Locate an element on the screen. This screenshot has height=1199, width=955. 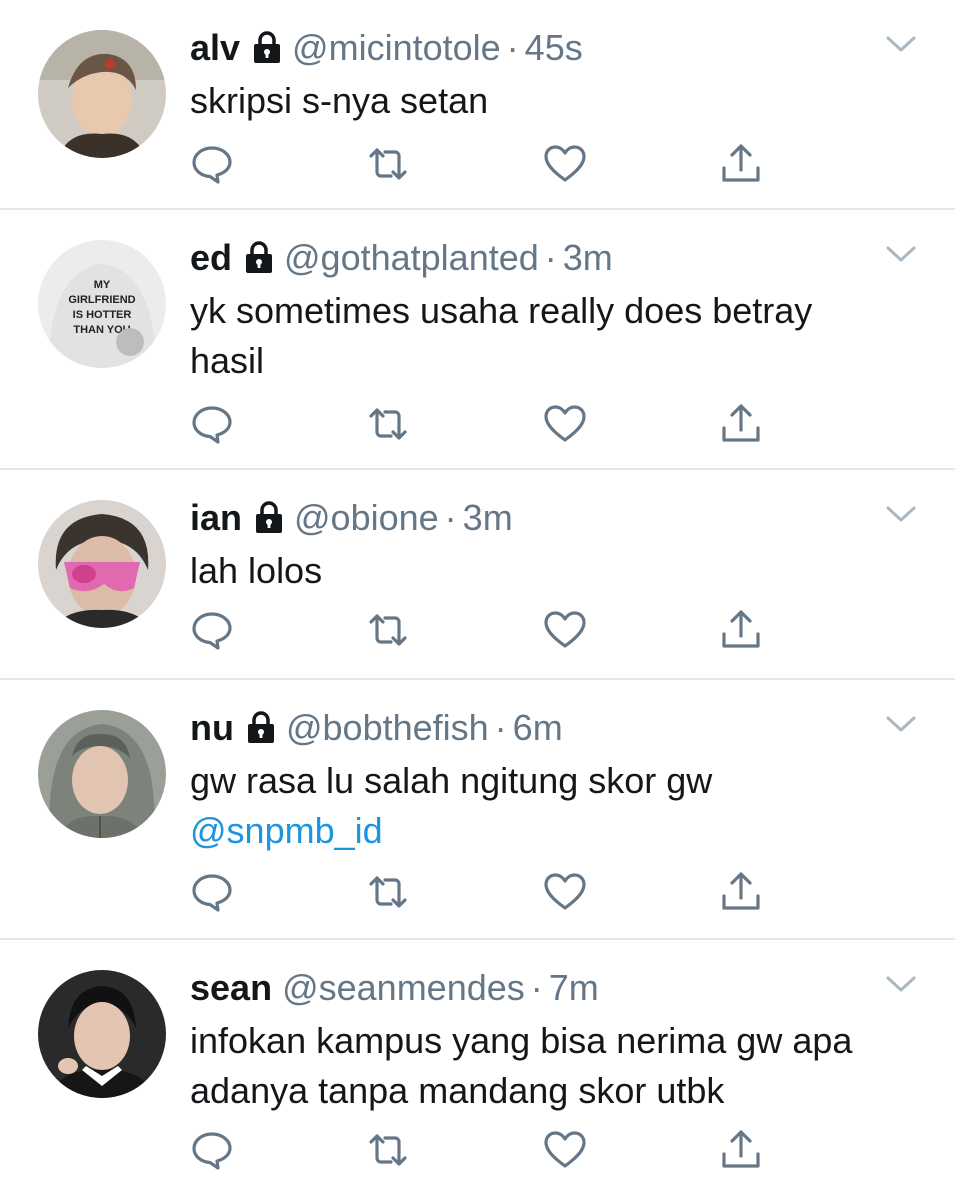
user-handle: @obione is located at coordinates (366, 517).